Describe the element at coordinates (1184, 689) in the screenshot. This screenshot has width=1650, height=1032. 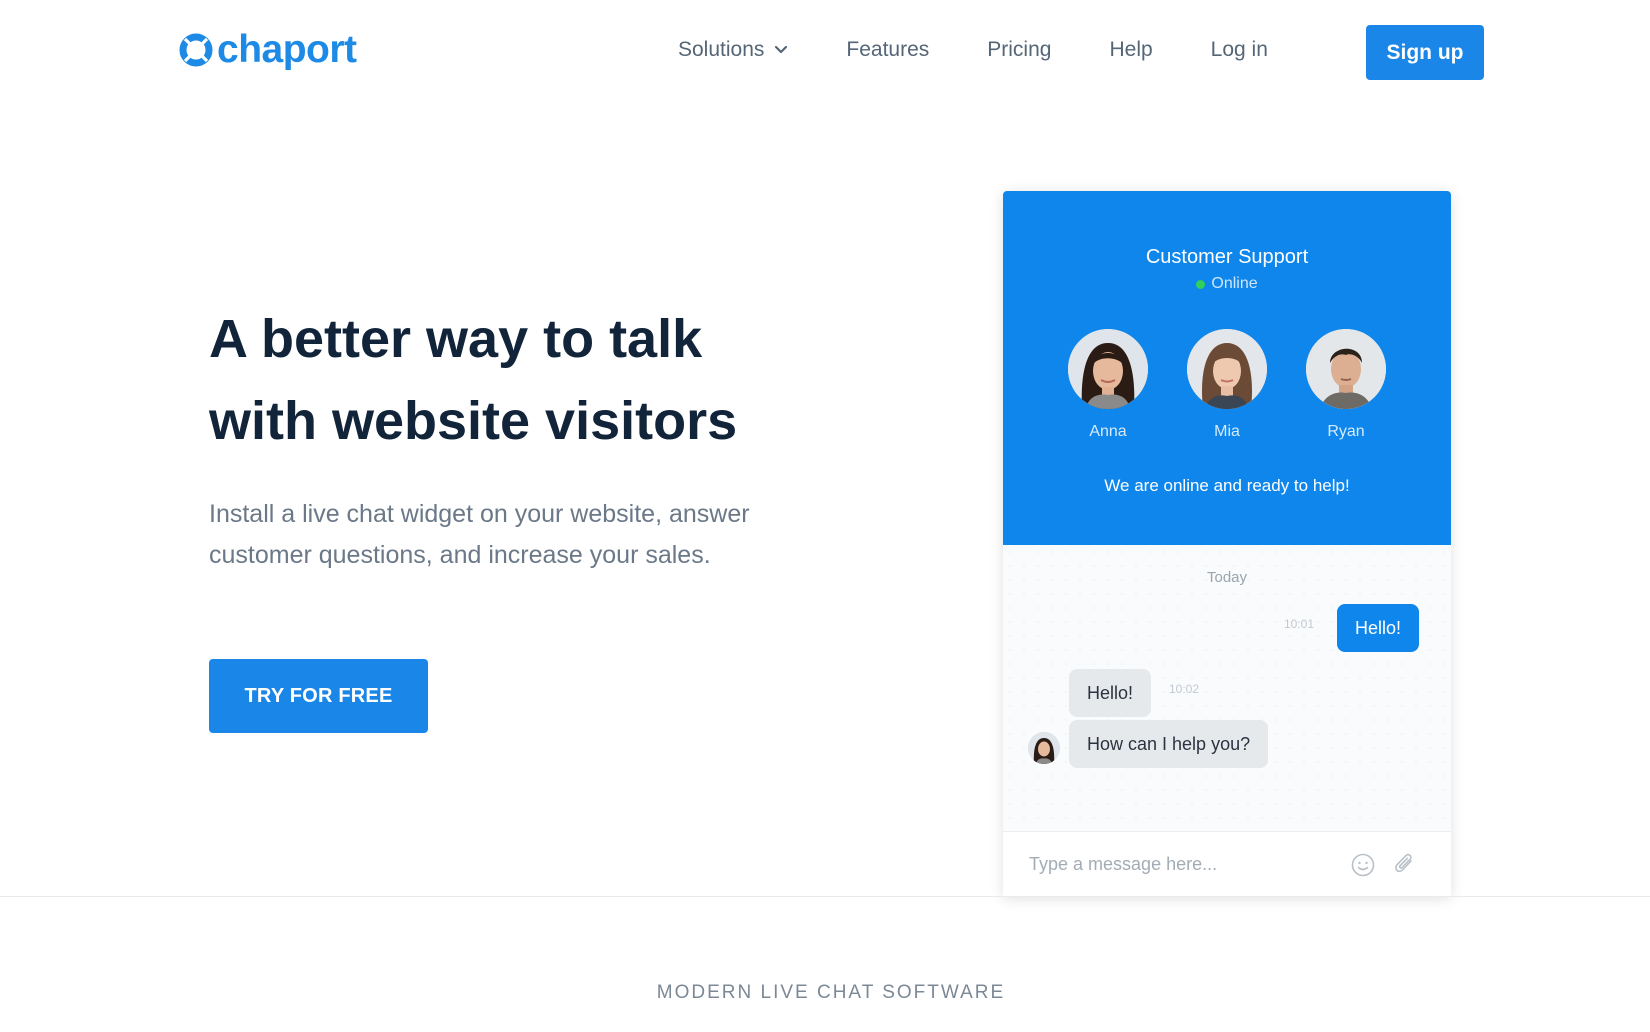
I see `message-time: 10:02` at that location.